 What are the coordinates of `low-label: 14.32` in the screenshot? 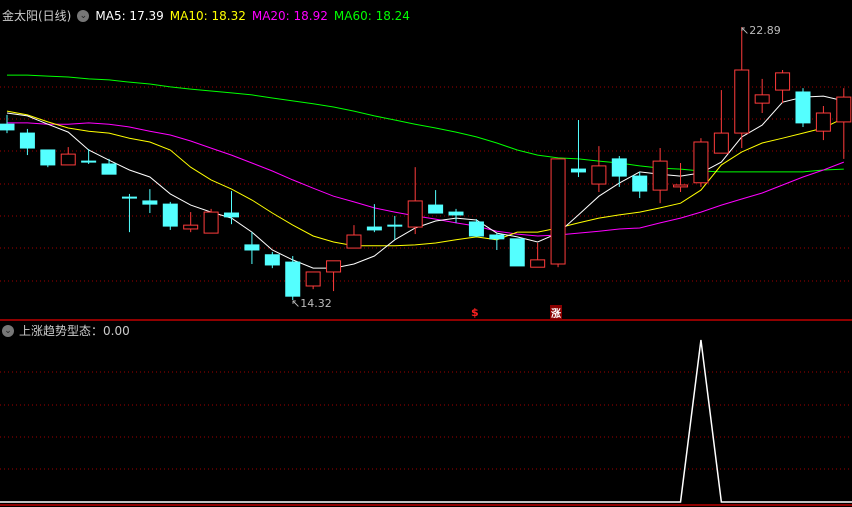 It's located at (316, 303).